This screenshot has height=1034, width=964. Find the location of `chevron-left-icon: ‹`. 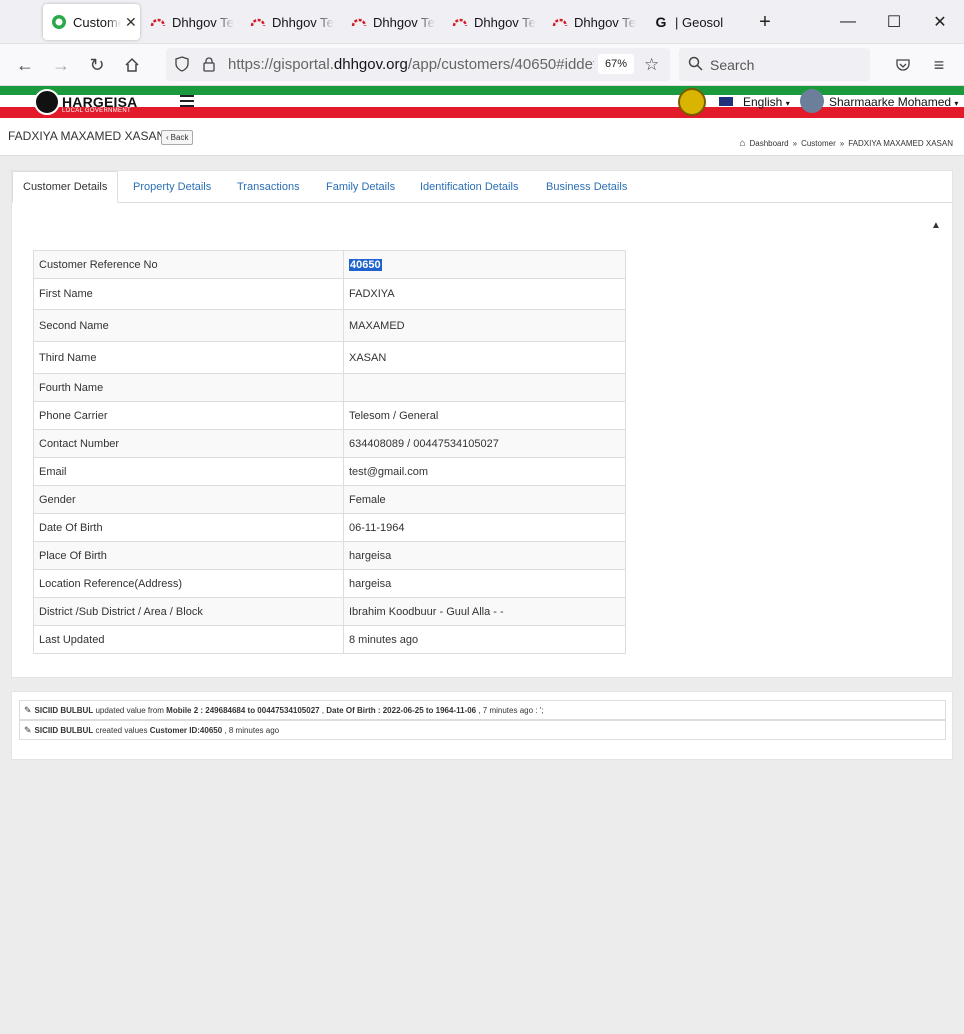

chevron-left-icon: ‹ is located at coordinates (167, 137).